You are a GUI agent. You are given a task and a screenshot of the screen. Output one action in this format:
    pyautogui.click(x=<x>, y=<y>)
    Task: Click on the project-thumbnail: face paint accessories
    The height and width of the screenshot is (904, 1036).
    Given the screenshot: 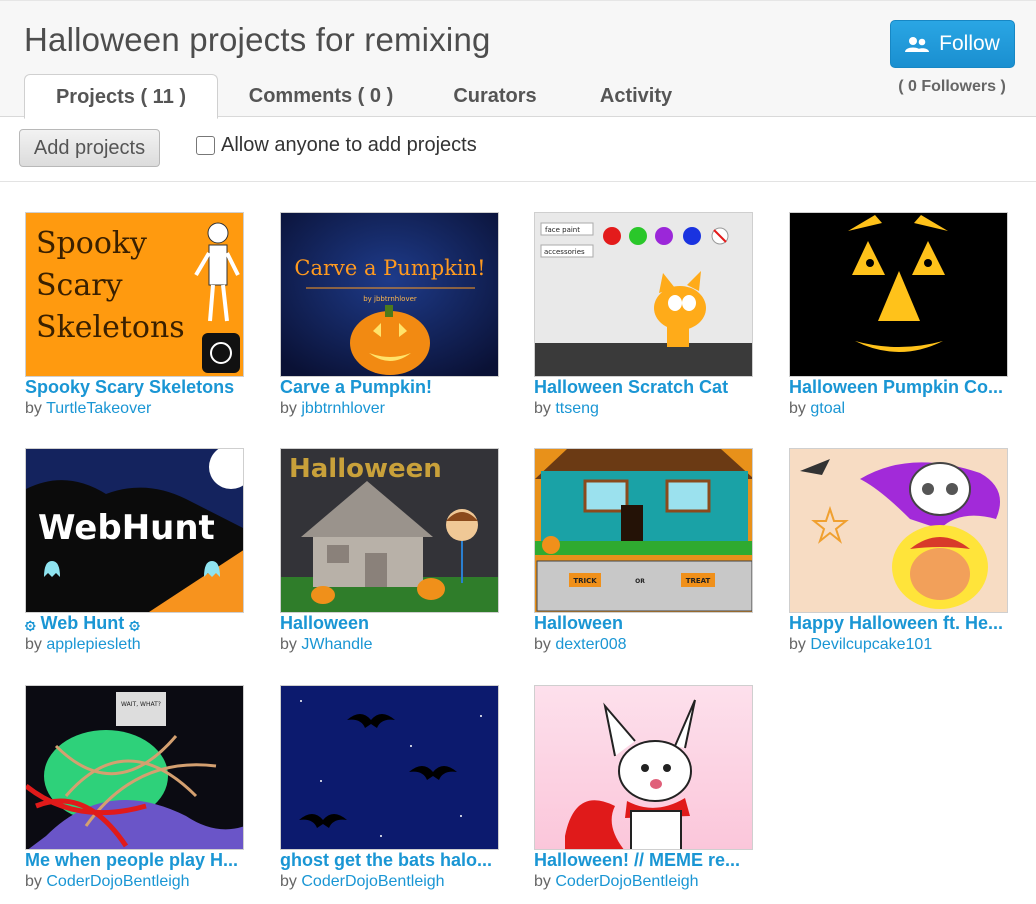 What is the action you would take?
    pyautogui.click(x=643, y=294)
    